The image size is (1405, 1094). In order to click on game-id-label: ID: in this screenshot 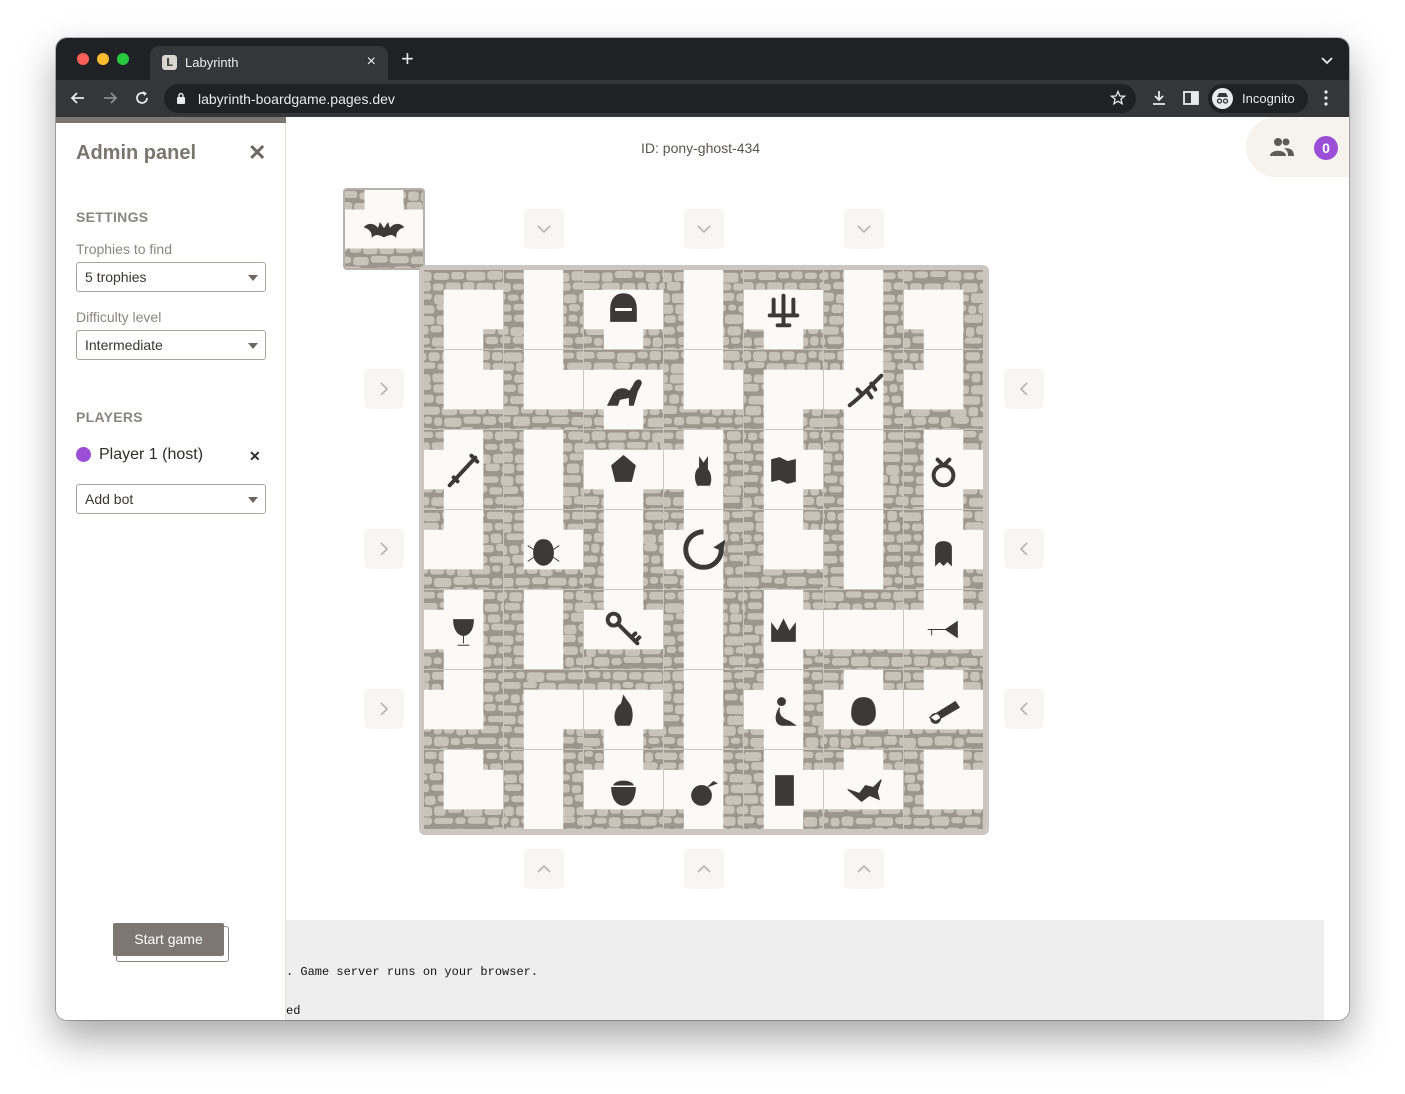, I will do `click(650, 148)`.